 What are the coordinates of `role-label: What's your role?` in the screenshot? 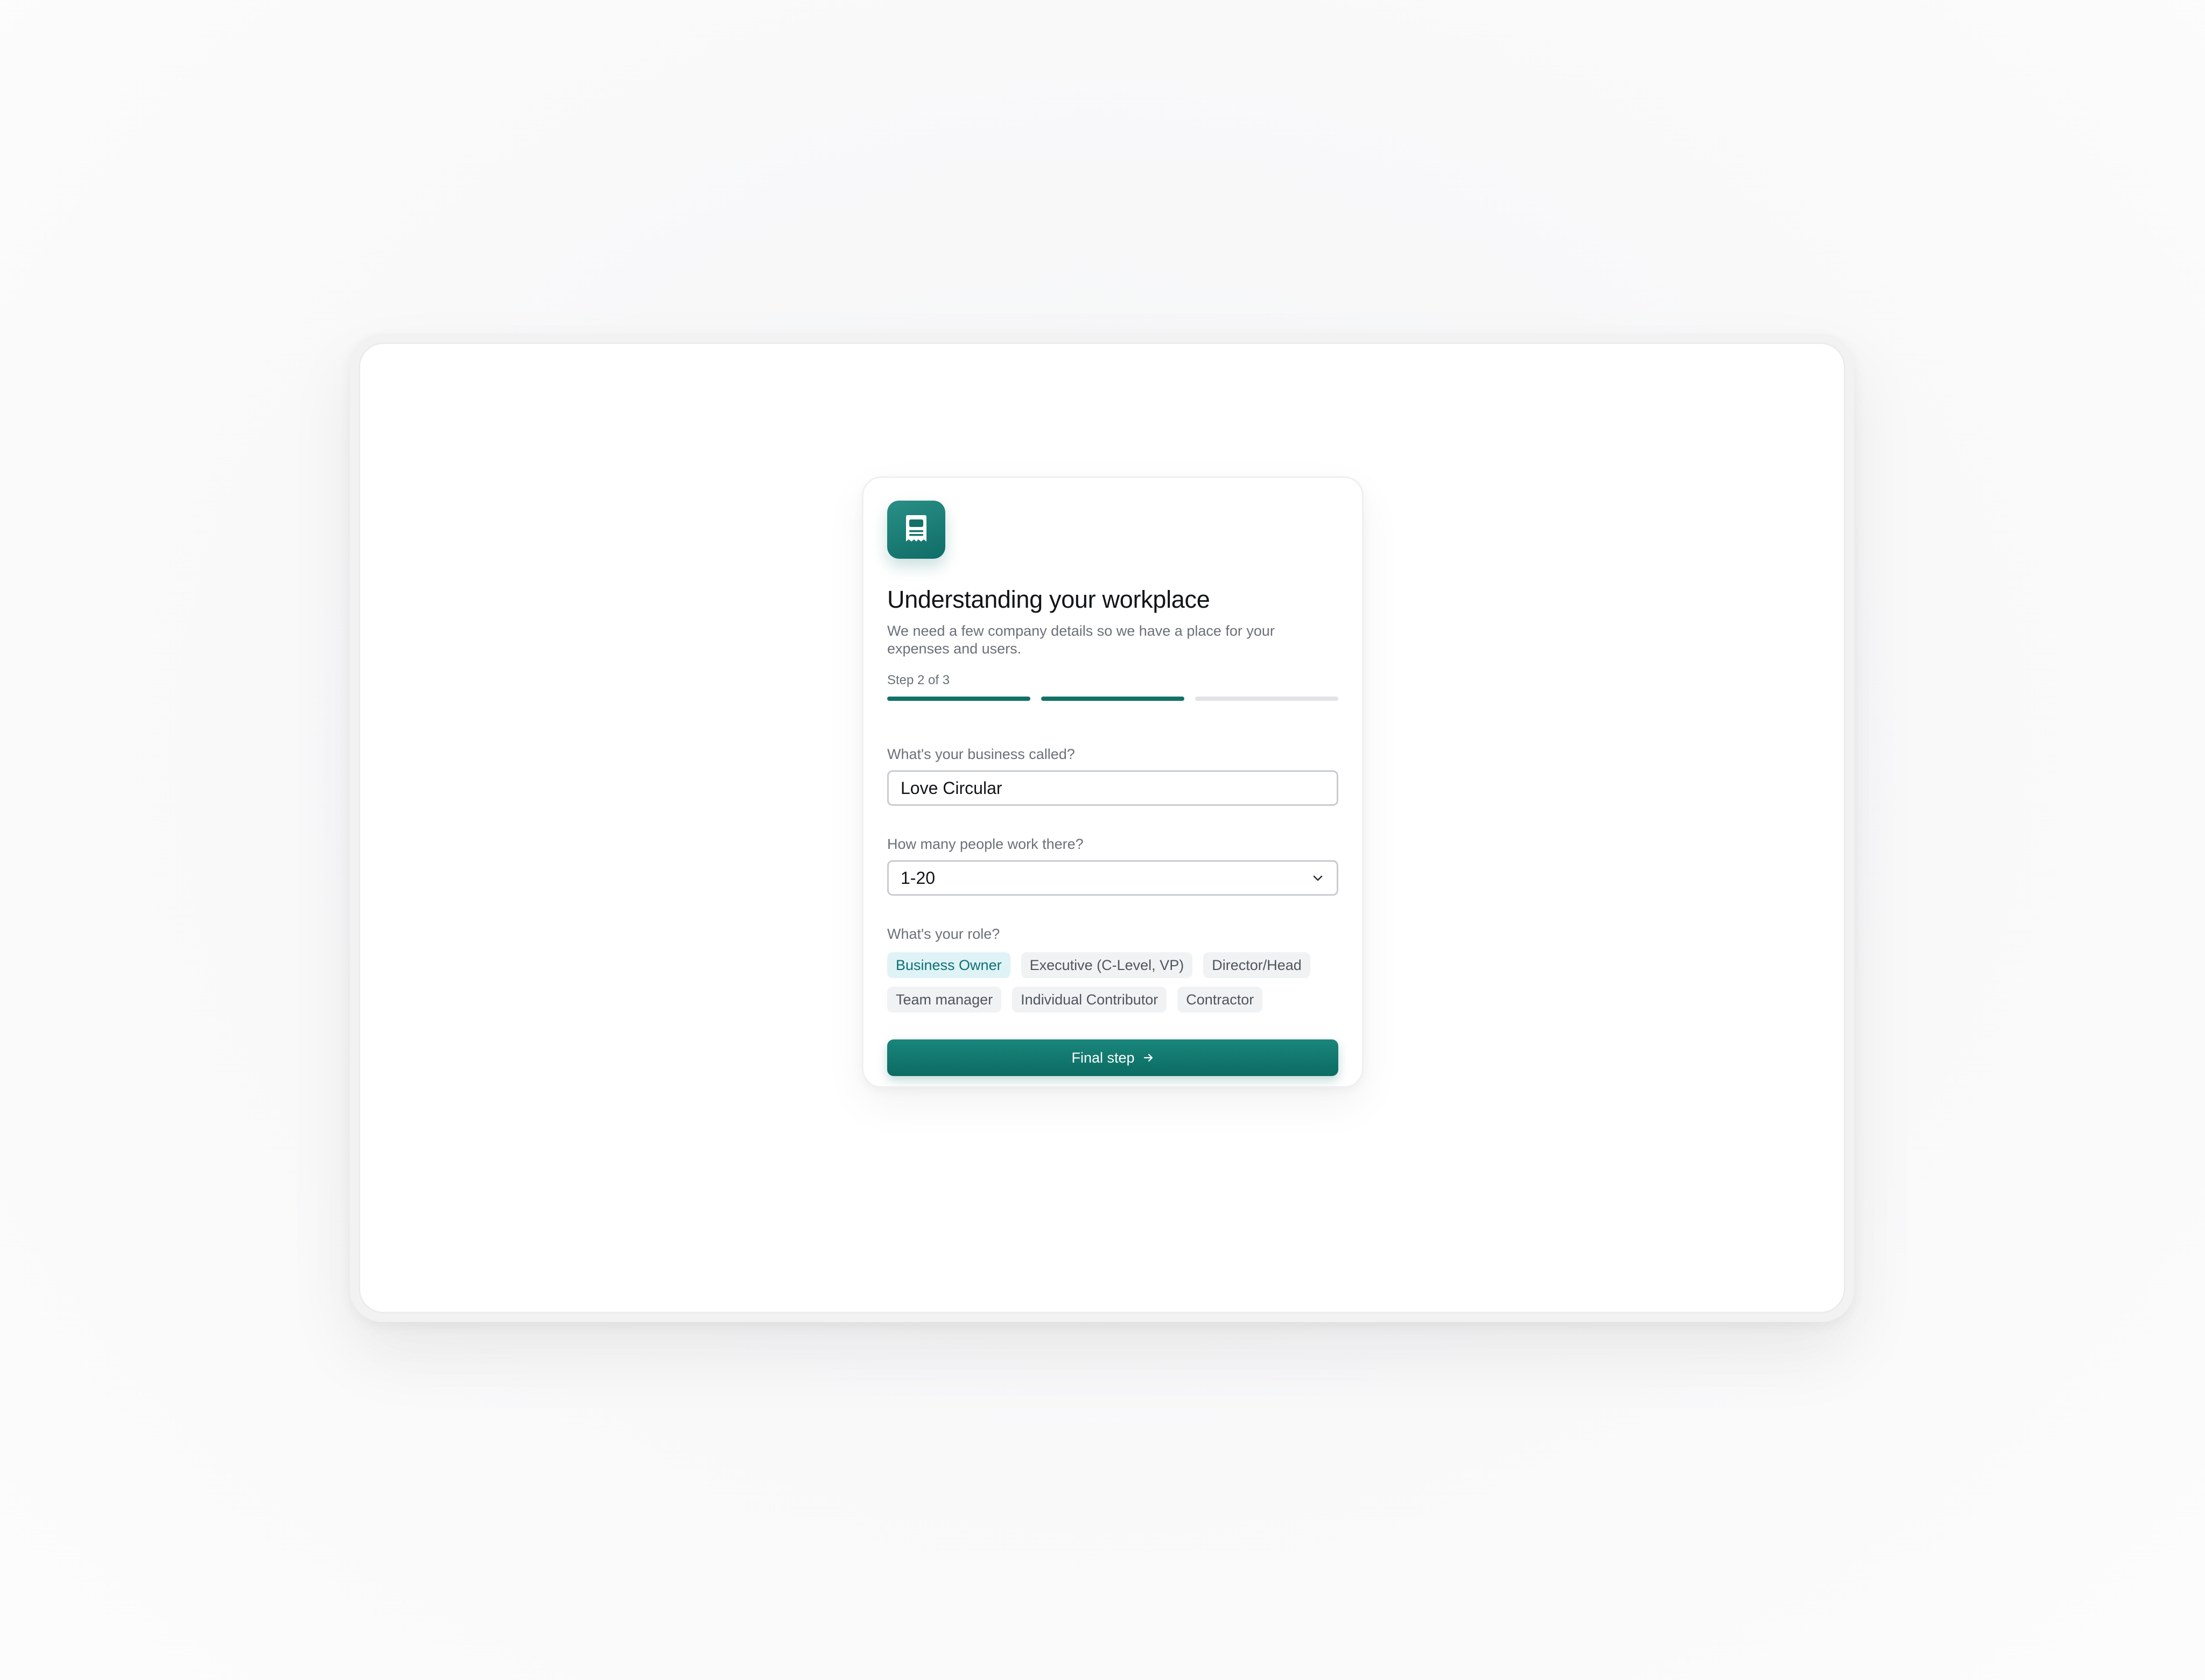 It's located at (944, 934).